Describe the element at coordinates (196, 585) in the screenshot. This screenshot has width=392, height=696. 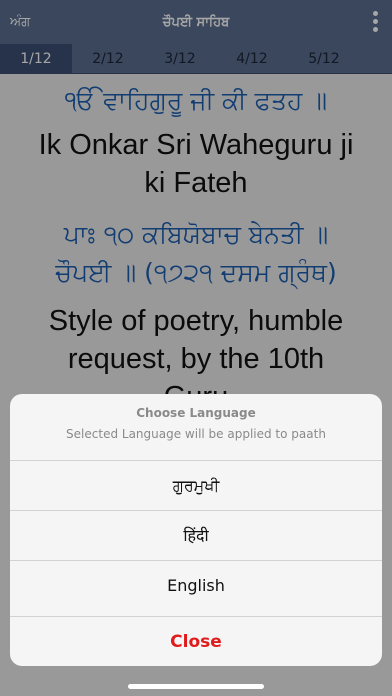
I see `language-option-english: English` at that location.